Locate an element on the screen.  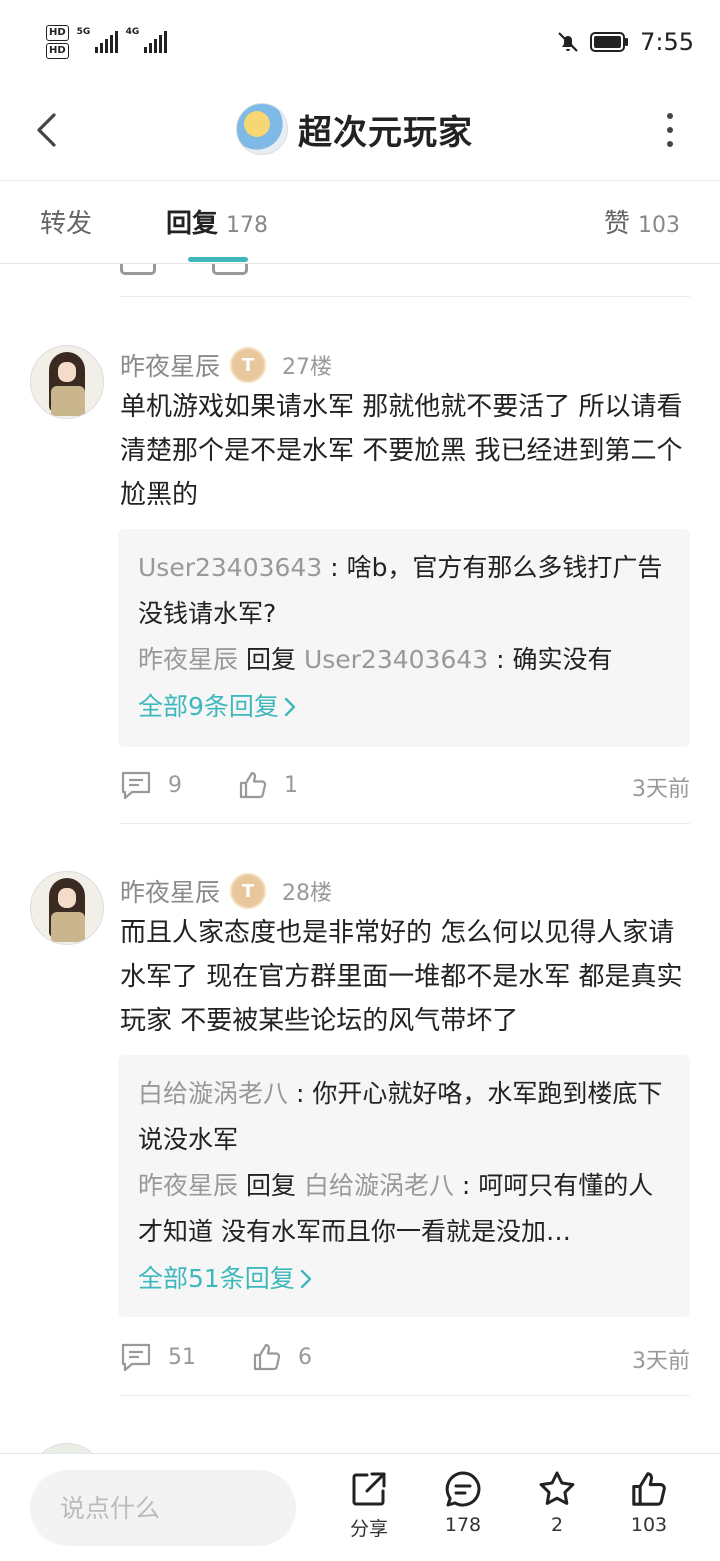
share-icon is located at coordinates (369, 1489).